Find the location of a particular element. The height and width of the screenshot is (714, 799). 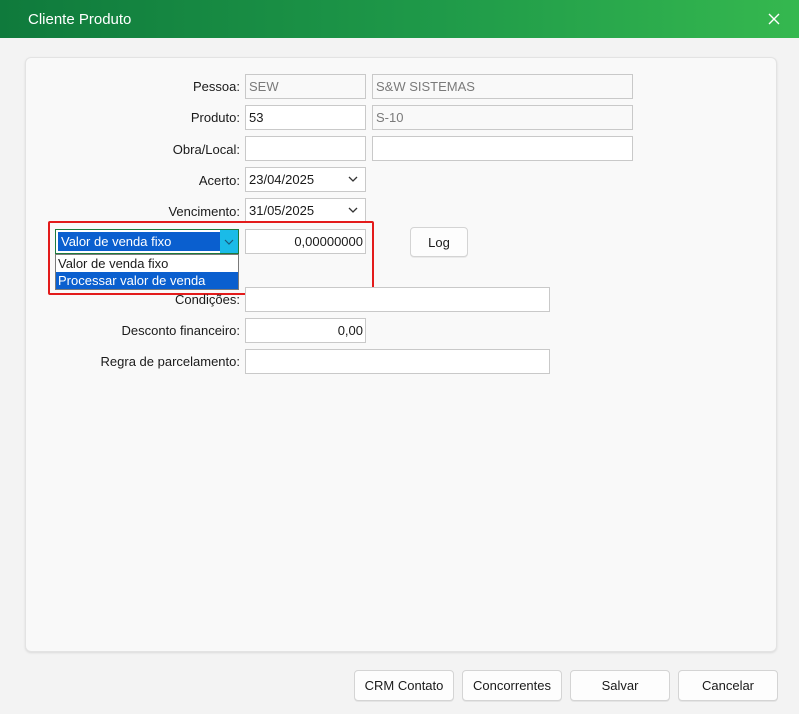

regra-parcelamento-label: Regra de parcelamento: is located at coordinates (170, 361).